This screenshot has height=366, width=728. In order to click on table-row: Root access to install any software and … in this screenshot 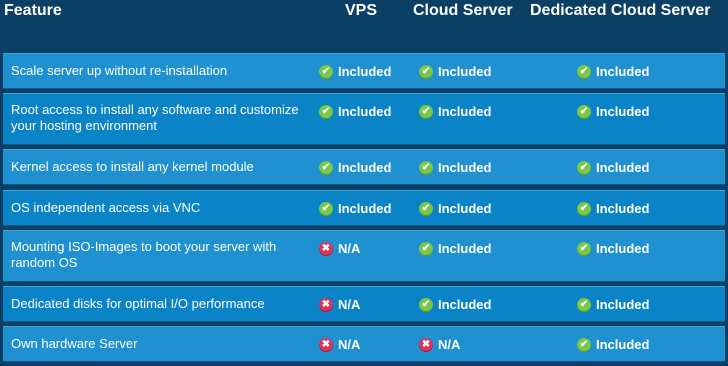, I will do `click(364, 119)`.